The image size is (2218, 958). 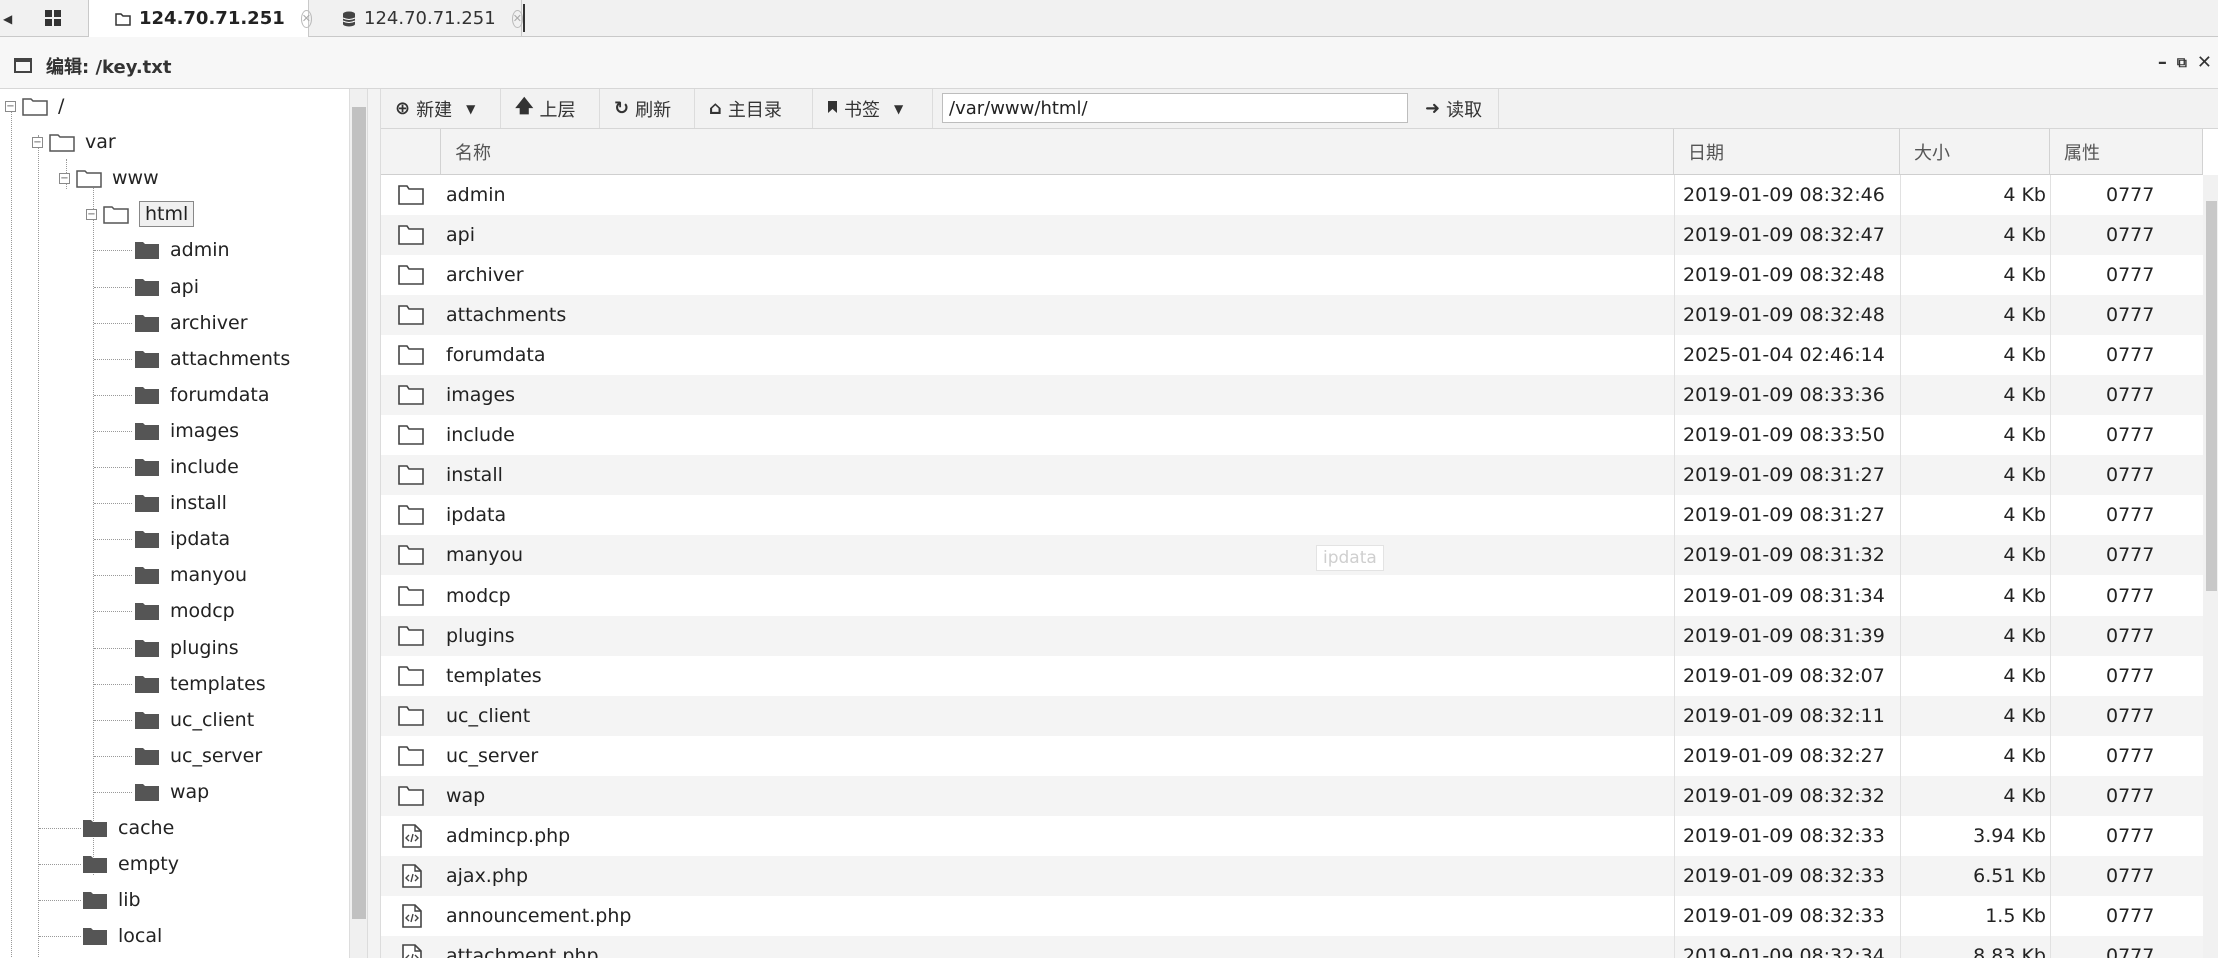 What do you see at coordinates (1292, 395) in the screenshot?
I see `table-row: images 2019-01-09 08:33:36 4 Kb 0777` at bounding box center [1292, 395].